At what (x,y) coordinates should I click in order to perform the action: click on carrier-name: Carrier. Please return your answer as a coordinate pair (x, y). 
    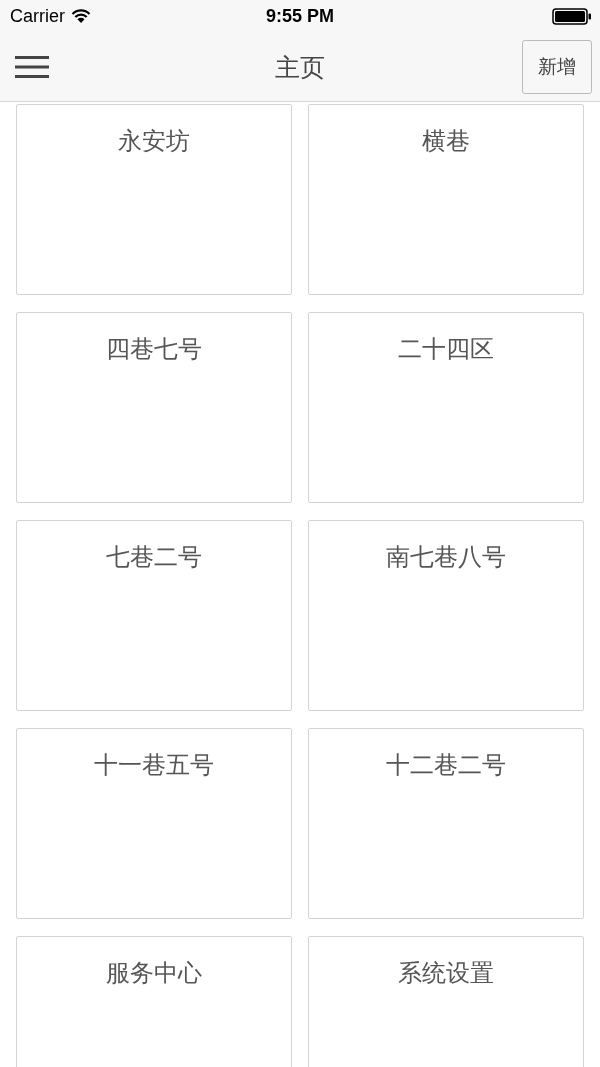
    Looking at the image, I should click on (37, 16).